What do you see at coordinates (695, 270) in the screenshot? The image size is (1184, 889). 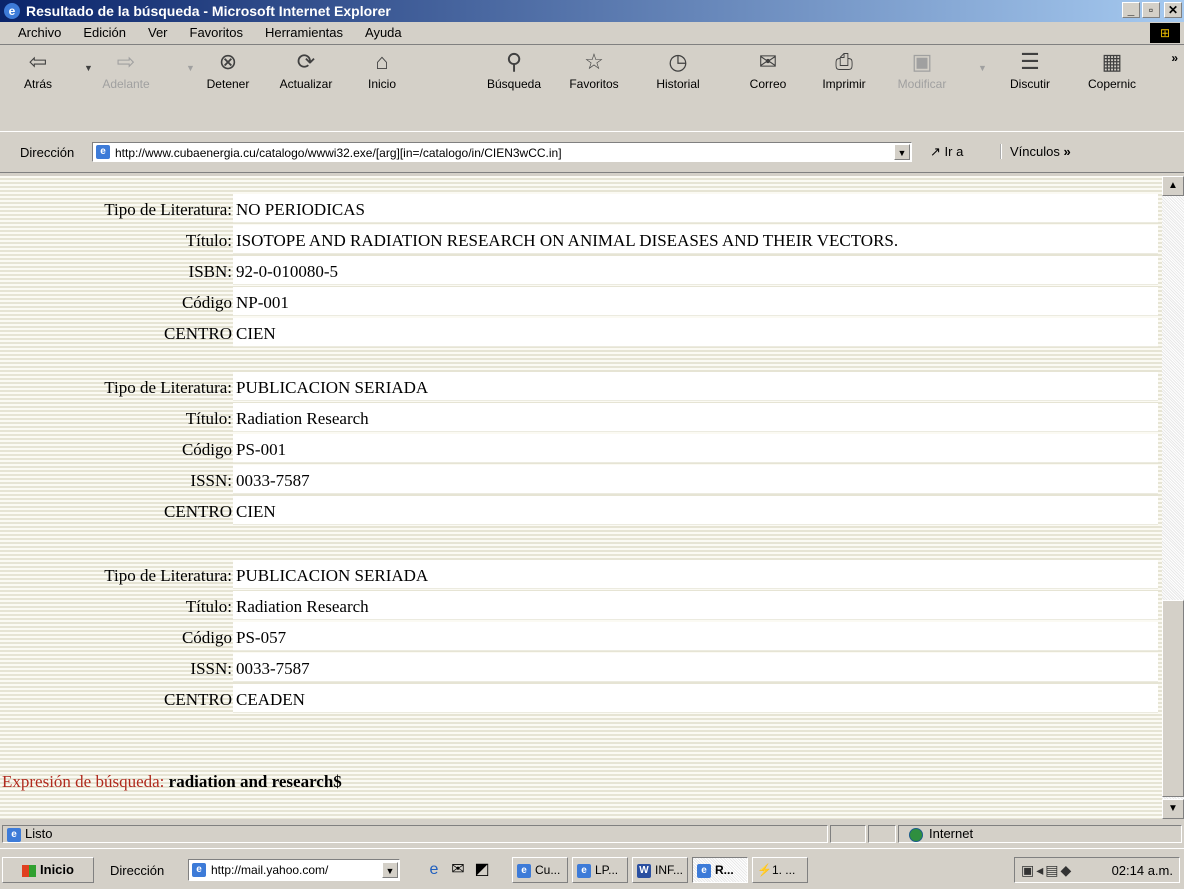 I see `field-value: 92-0-010080-5` at bounding box center [695, 270].